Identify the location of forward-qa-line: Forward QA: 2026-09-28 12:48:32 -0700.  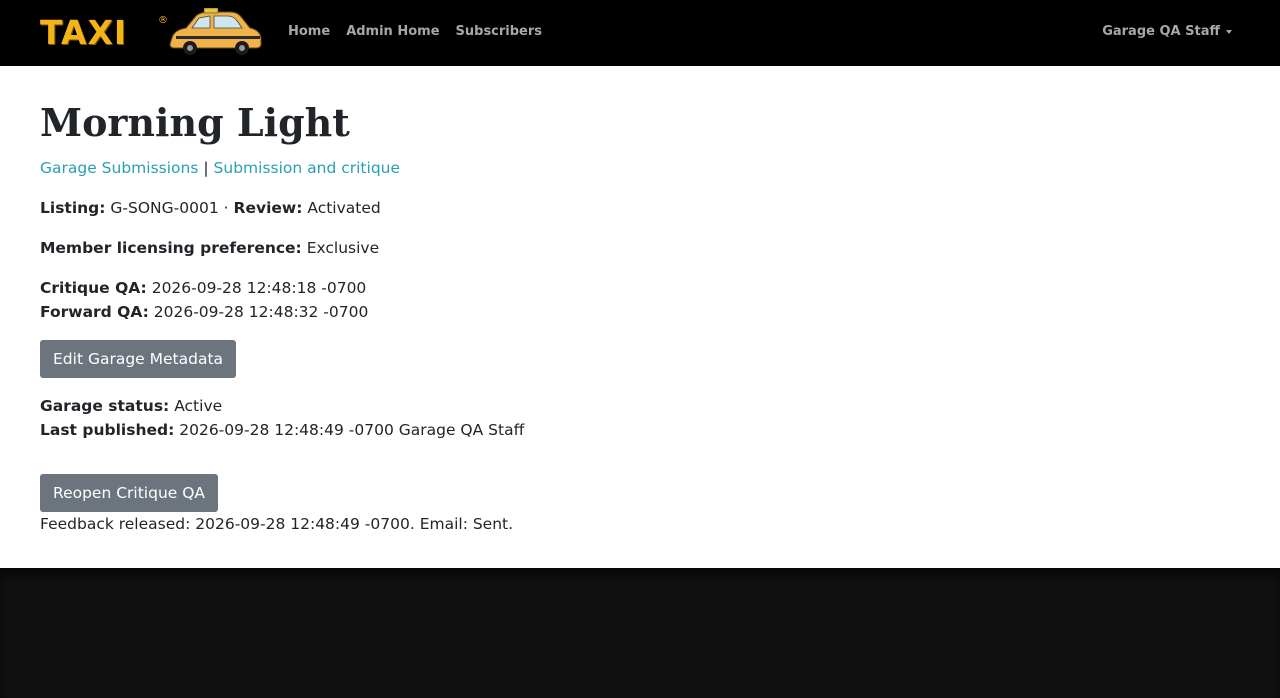
(204, 312).